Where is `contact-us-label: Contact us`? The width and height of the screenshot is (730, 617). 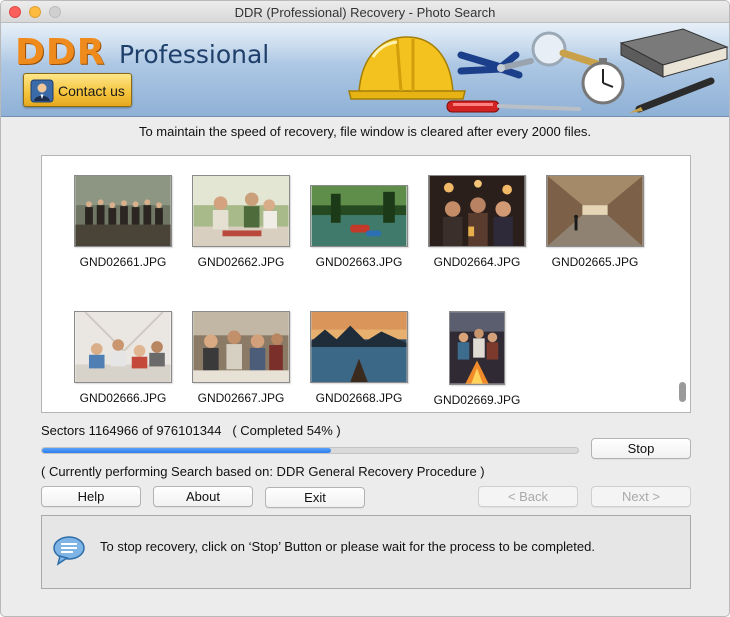 contact-us-label: Contact us is located at coordinates (91, 91).